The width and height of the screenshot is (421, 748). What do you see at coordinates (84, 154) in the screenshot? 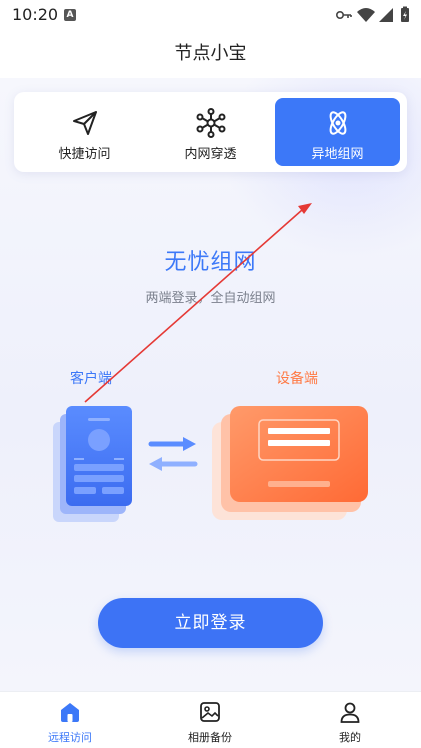
I see `mode-label: 快捷访问` at bounding box center [84, 154].